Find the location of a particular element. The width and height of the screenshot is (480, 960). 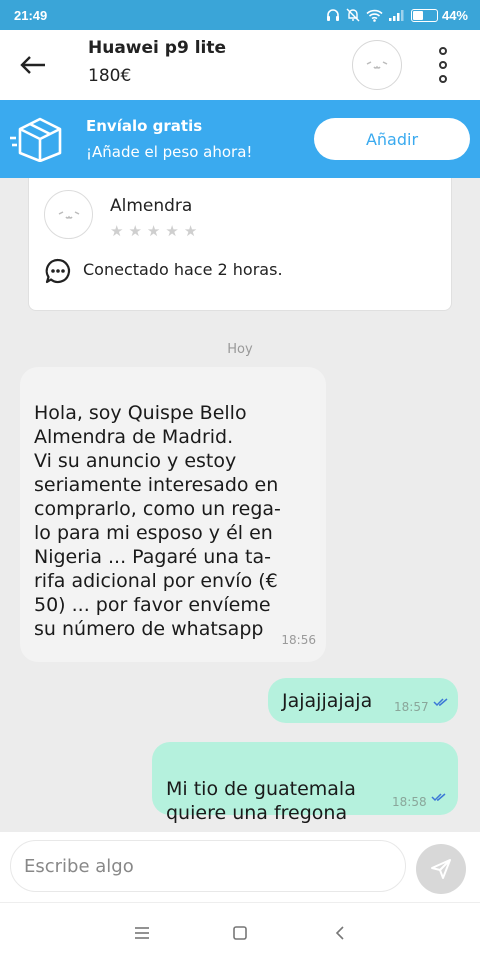

wifi-icon is located at coordinates (374, 15).